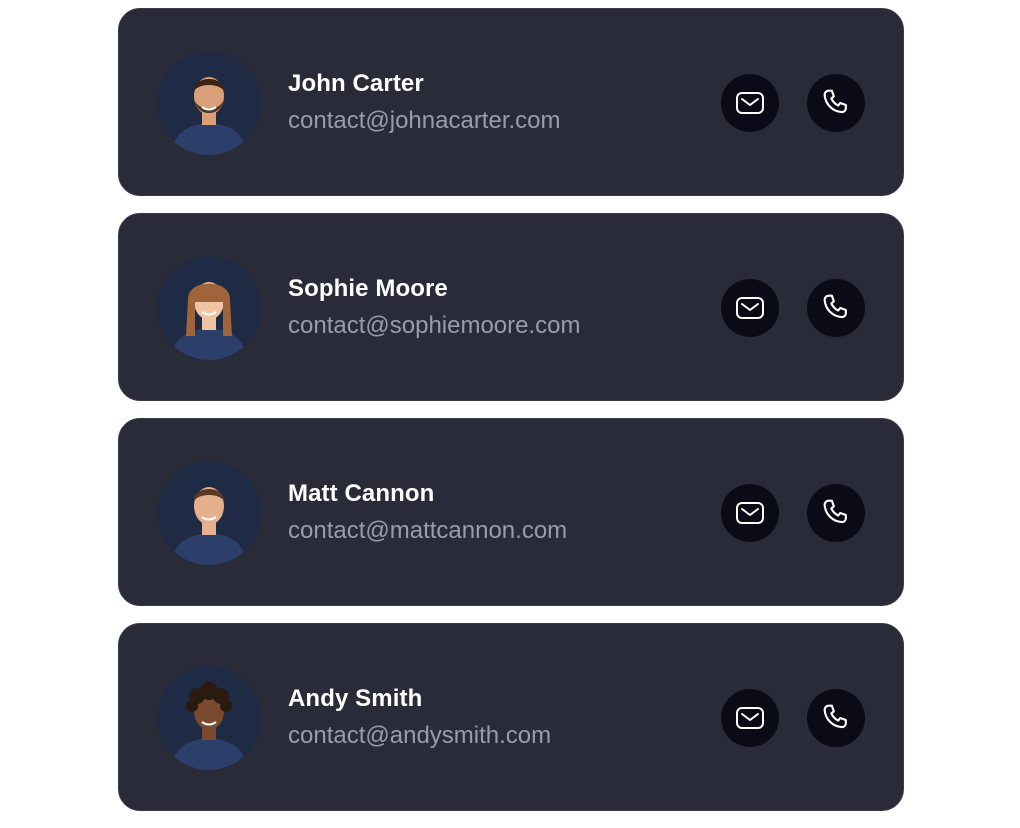 Image resolution: width=1020 pixels, height=828 pixels. What do you see at coordinates (428, 530) in the screenshot?
I see `contact-email: contact@mattcannon.com` at bounding box center [428, 530].